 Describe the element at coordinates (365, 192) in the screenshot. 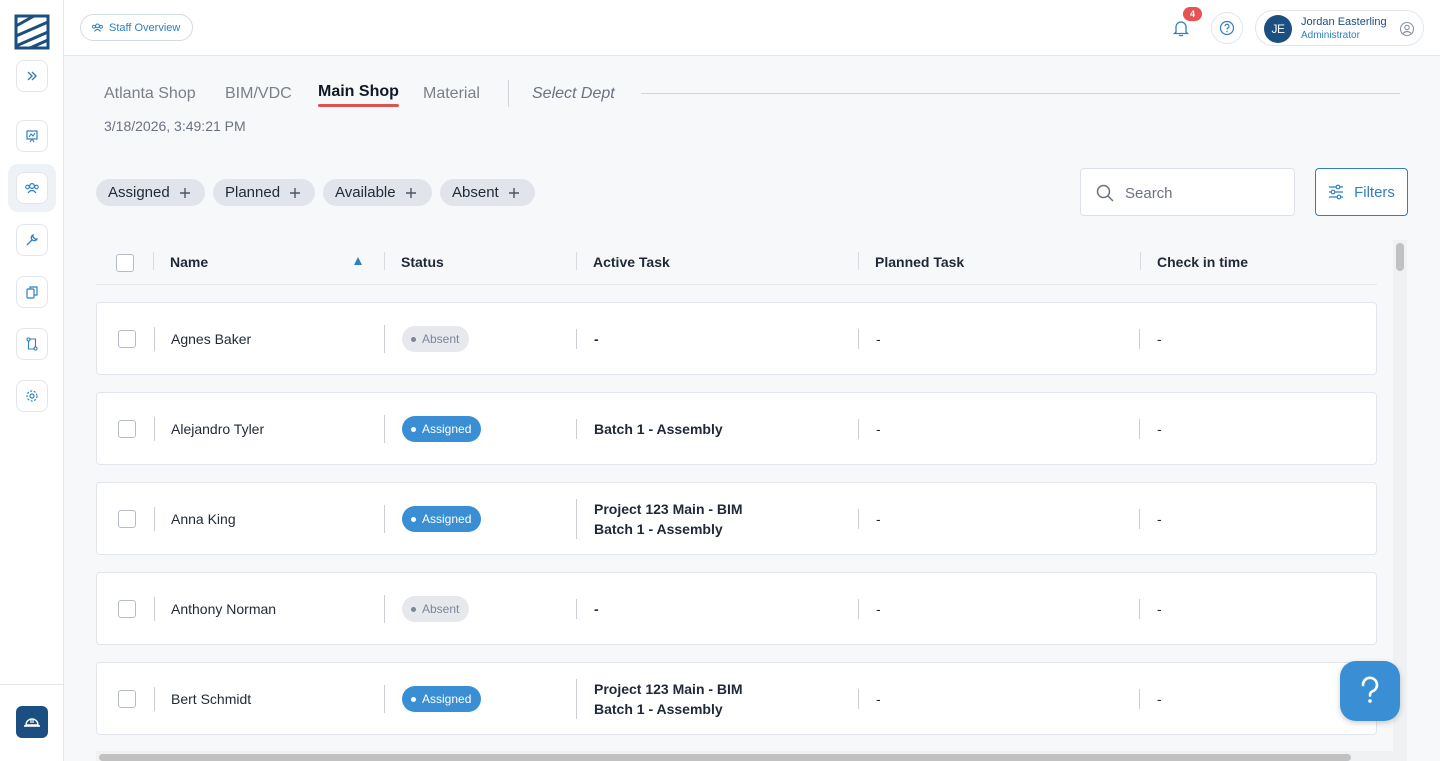

I see `chip-label: Available` at that location.